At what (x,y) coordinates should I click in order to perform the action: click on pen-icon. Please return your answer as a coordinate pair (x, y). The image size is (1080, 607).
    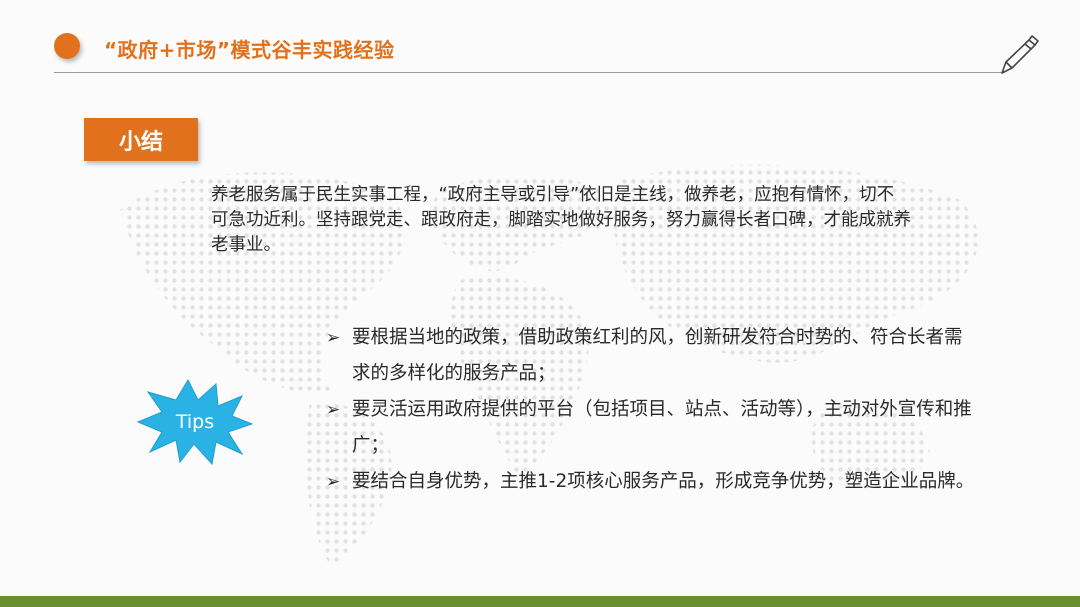
    Looking at the image, I should click on (1020, 54).